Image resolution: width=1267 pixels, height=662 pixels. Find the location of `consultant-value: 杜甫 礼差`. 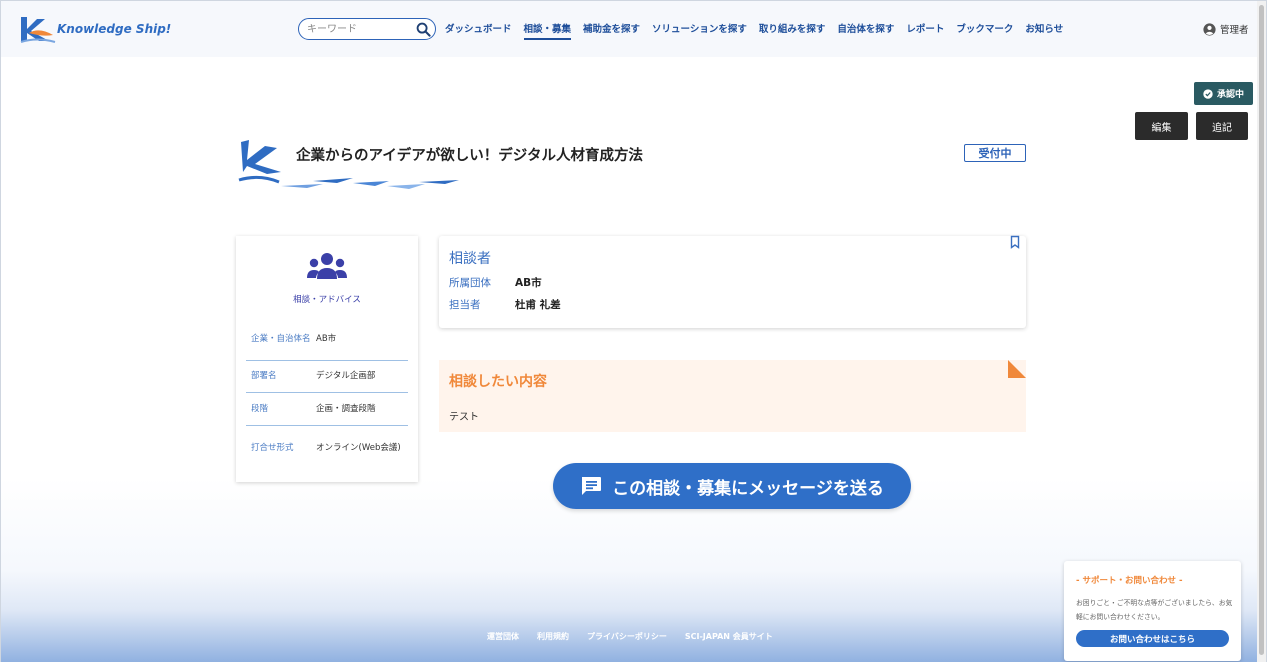

consultant-value: 杜甫 礼差 is located at coordinates (538, 305).